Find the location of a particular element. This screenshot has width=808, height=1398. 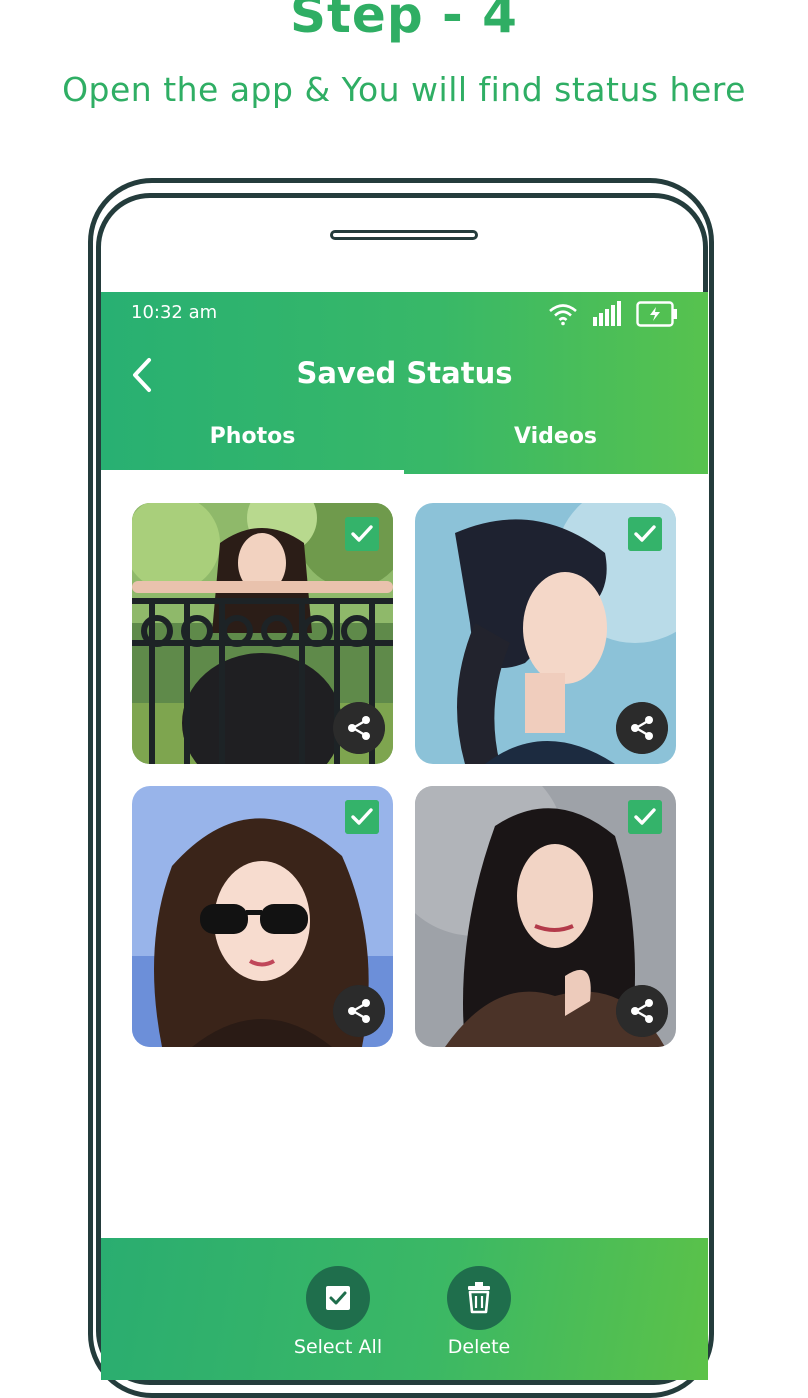

select-all-button is located at coordinates (338, 1298).